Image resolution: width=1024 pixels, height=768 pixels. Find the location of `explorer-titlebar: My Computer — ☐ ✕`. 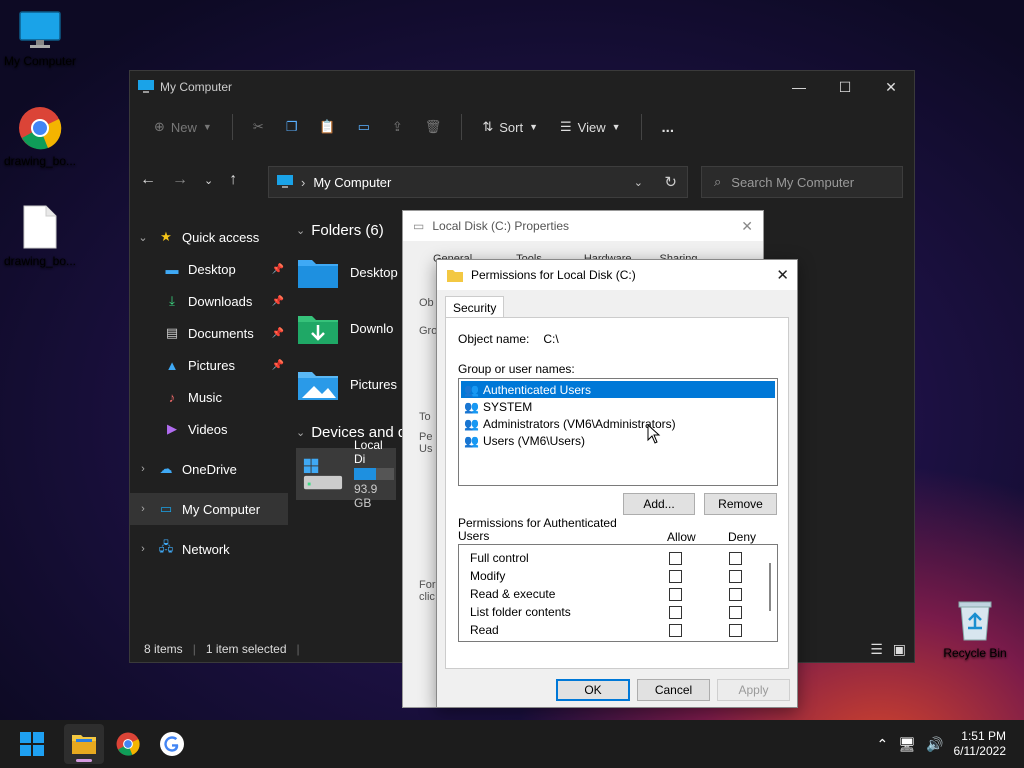

explorer-titlebar: My Computer — ☐ ✕ is located at coordinates (522, 87).